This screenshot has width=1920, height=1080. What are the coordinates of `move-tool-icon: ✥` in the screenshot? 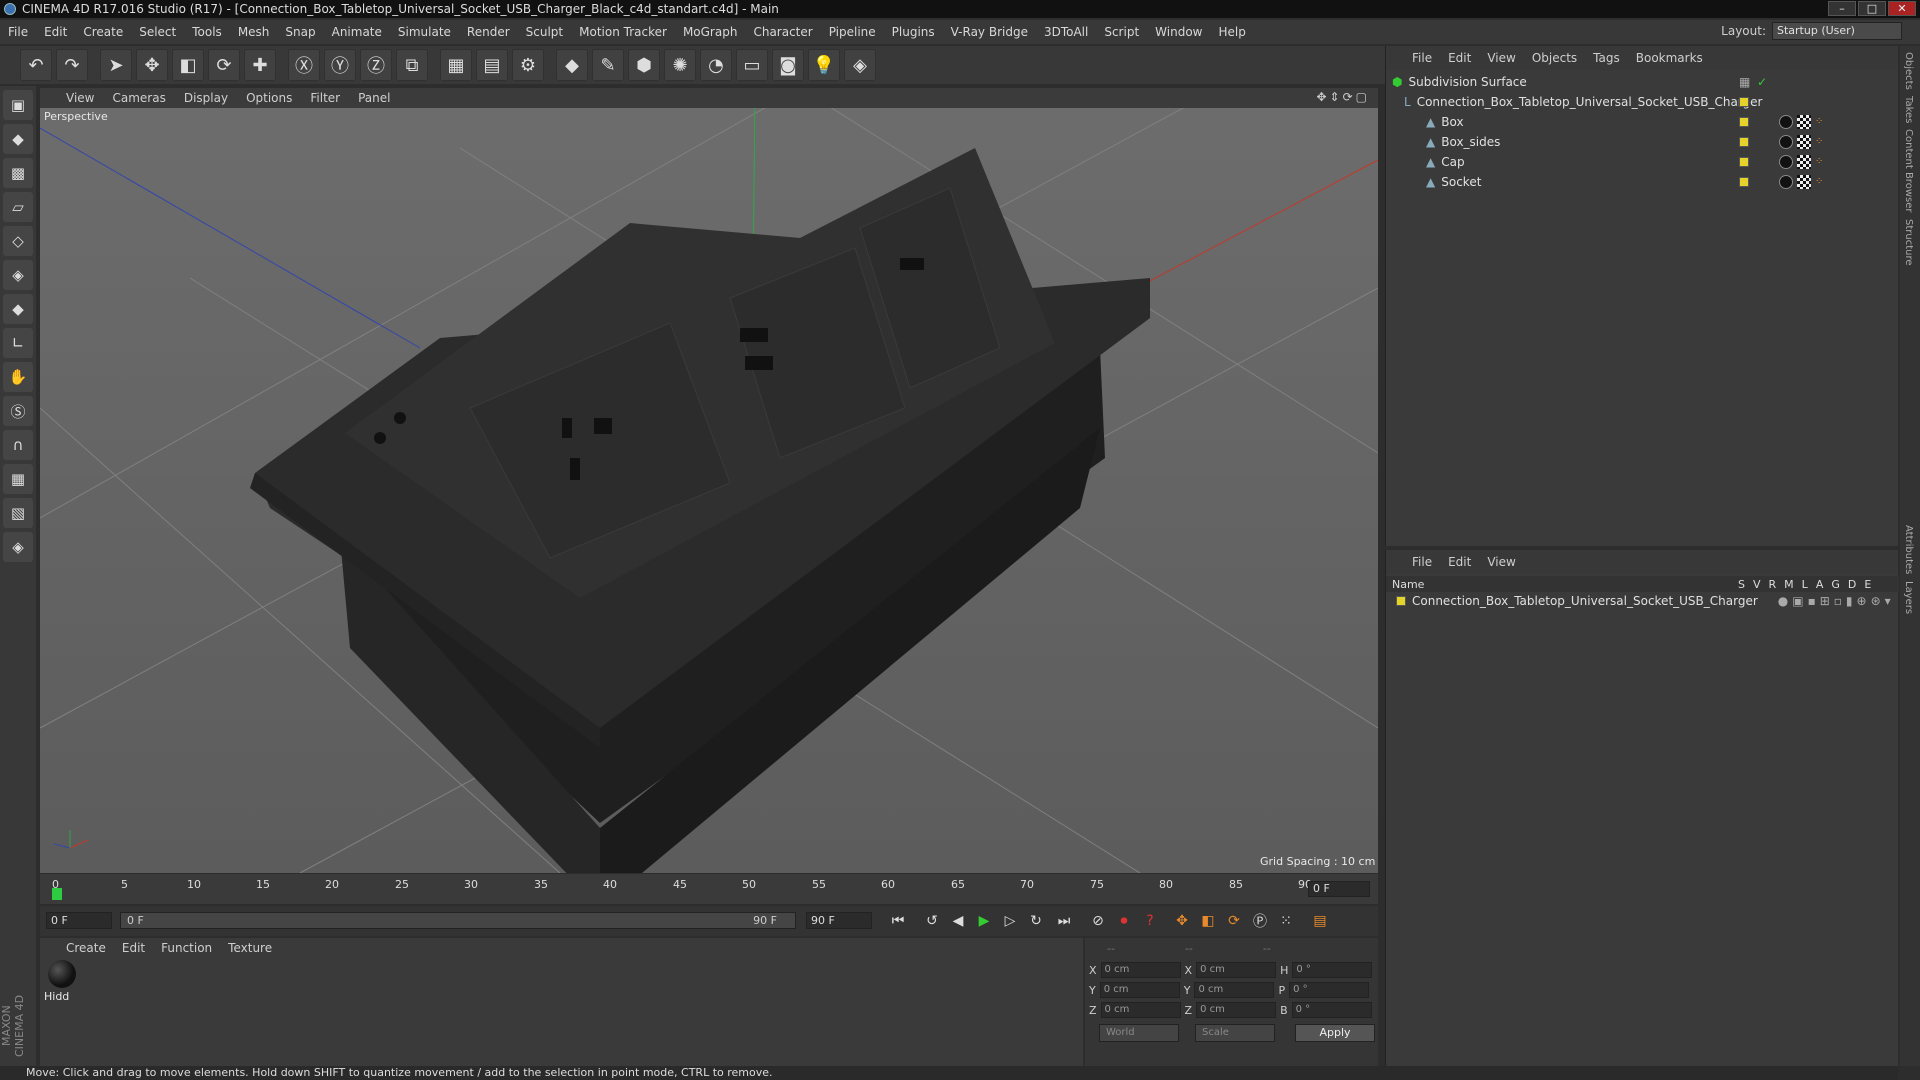 It's located at (152, 65).